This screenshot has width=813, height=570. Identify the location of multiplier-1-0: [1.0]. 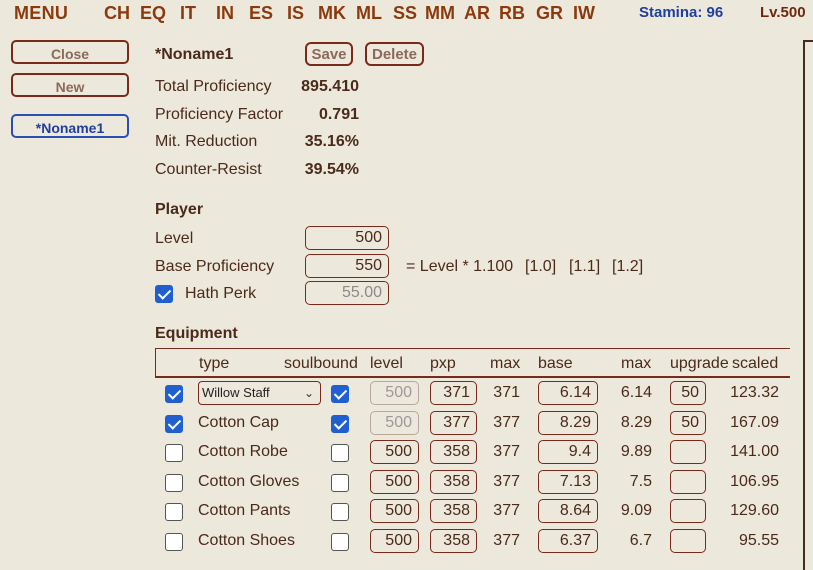
(540, 267).